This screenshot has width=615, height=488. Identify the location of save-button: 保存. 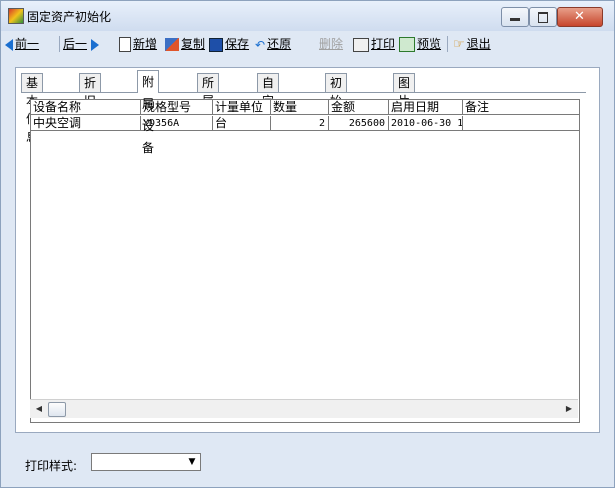
(229, 44).